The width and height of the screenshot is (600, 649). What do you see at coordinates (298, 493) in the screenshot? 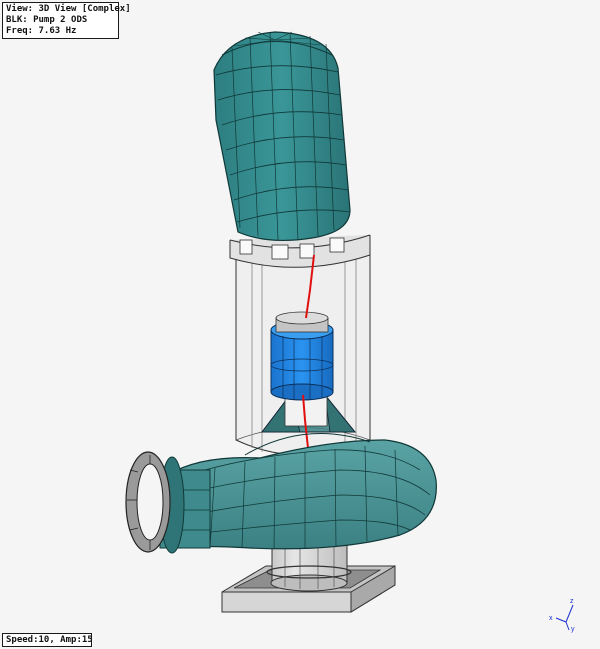
I see `volute-casing` at bounding box center [298, 493].